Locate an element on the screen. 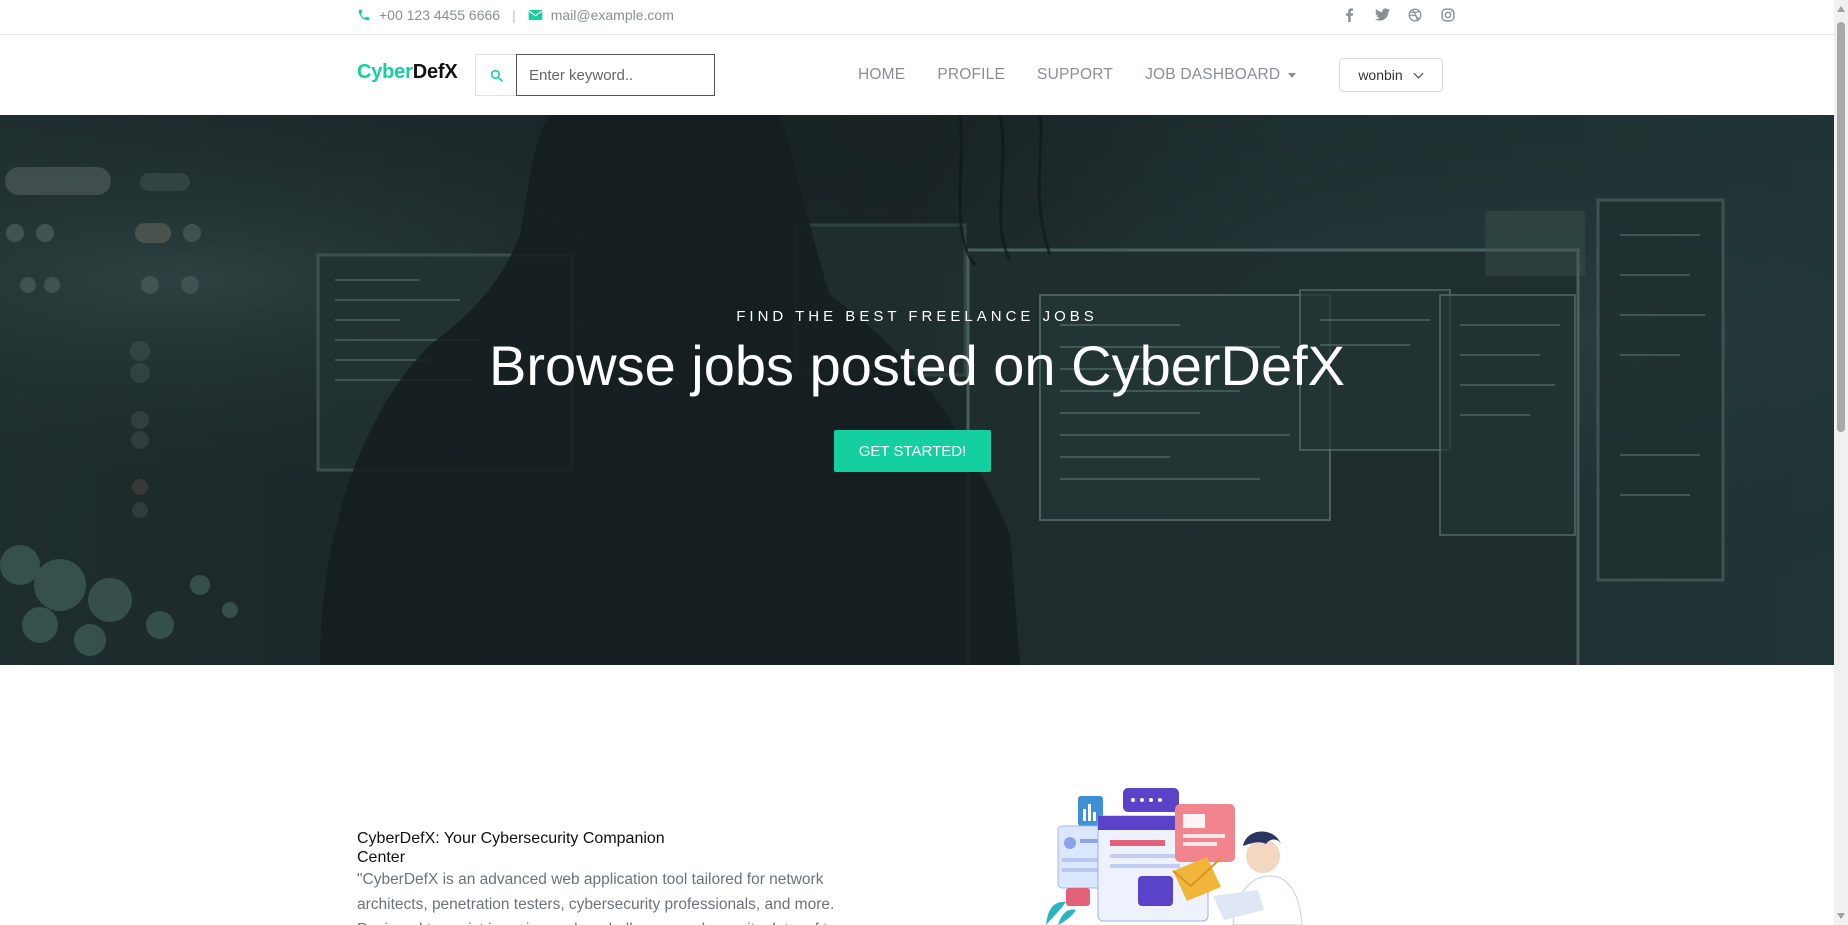 The width and height of the screenshot is (1848, 925). user-menu-button: wonbin is located at coordinates (1391, 75).